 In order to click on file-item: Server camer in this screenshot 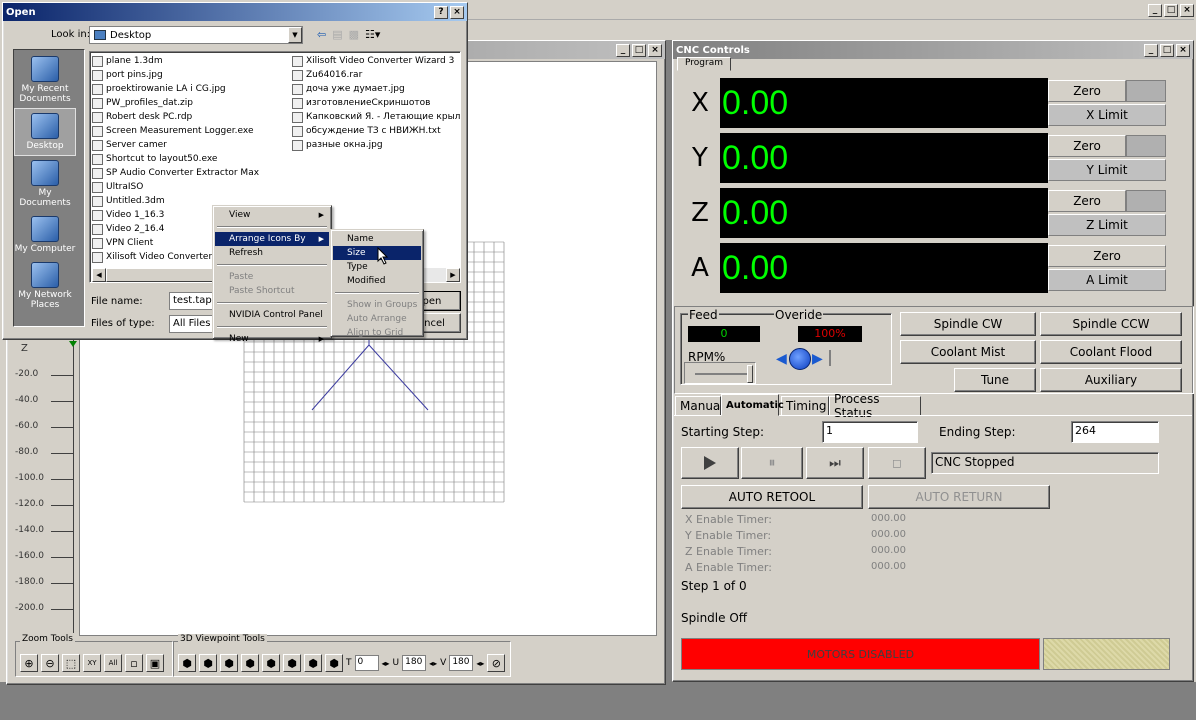, I will do `click(190, 145)`.